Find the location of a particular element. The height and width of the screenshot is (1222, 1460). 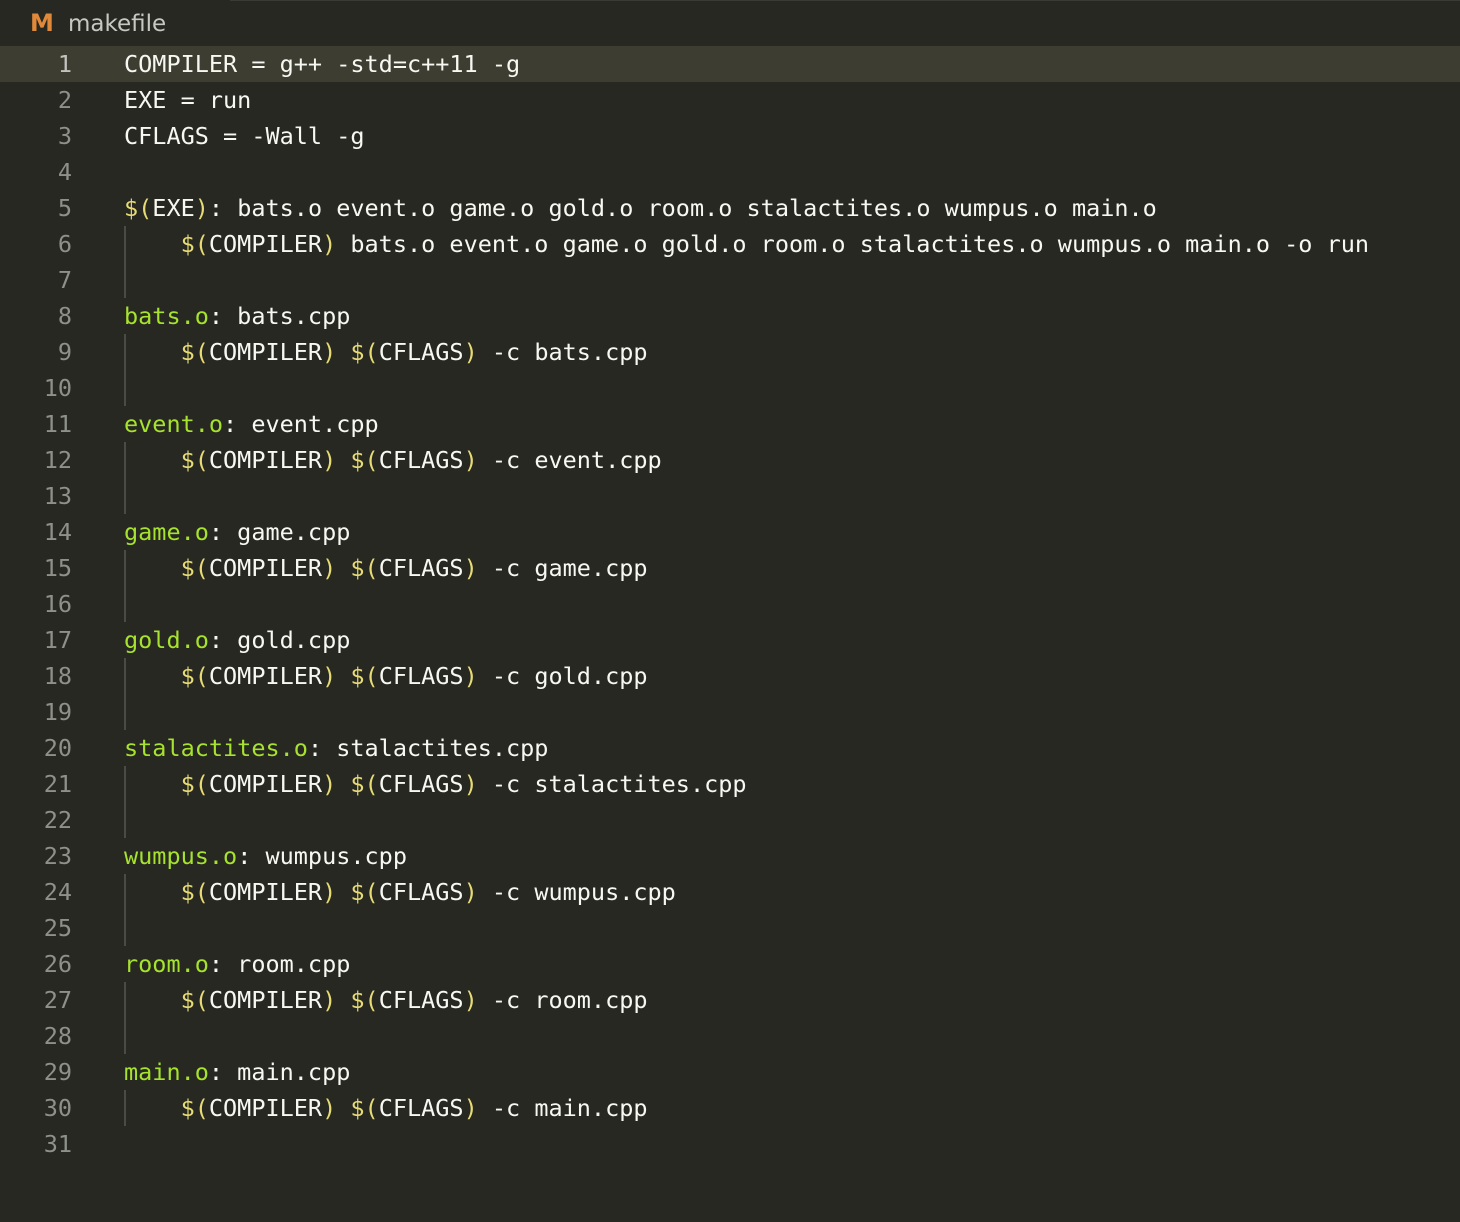

code-text: -c game.cpp is located at coordinates (562, 568).